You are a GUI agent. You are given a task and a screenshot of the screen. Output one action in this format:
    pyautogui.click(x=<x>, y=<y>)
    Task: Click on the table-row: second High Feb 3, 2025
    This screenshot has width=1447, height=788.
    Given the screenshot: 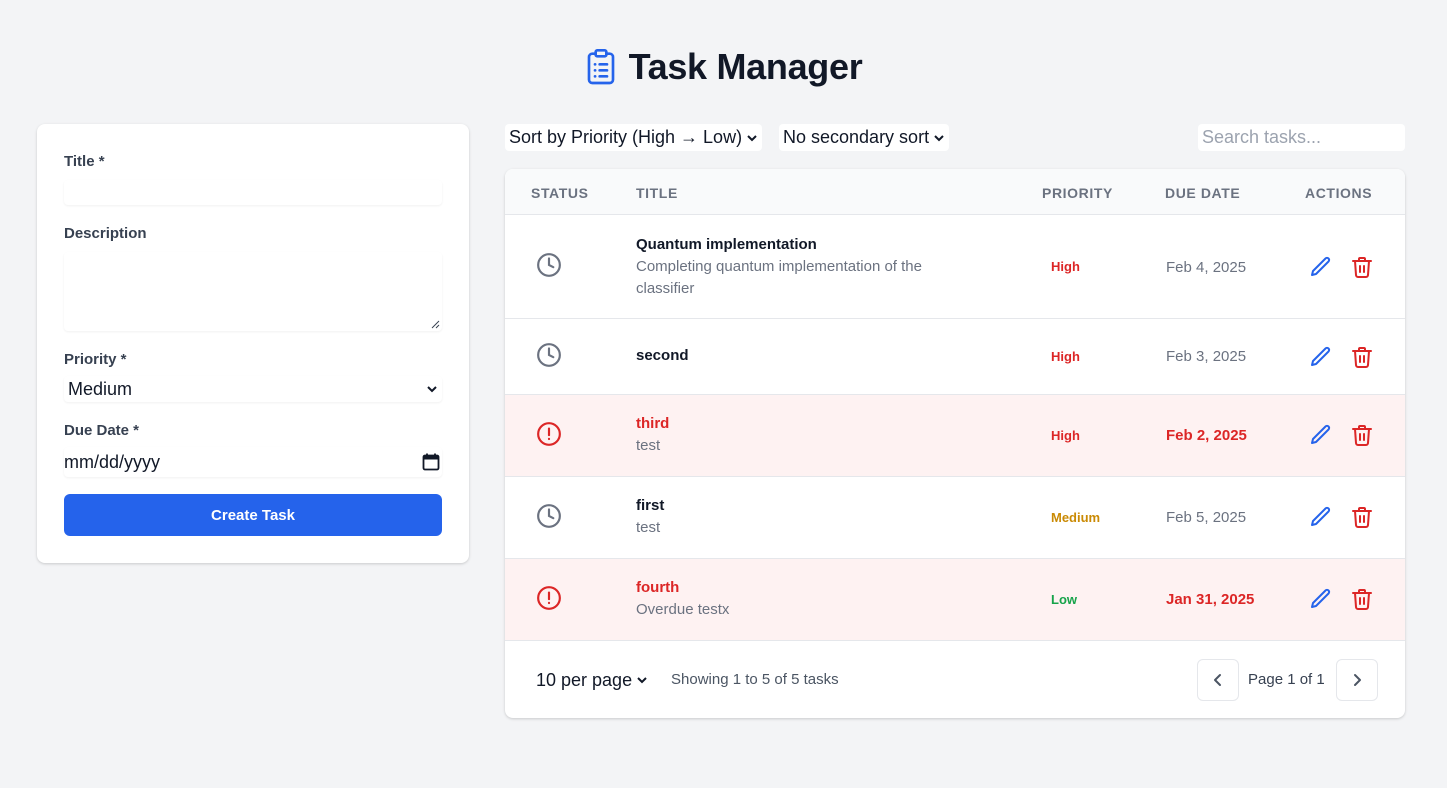 What is the action you would take?
    pyautogui.click(x=955, y=357)
    